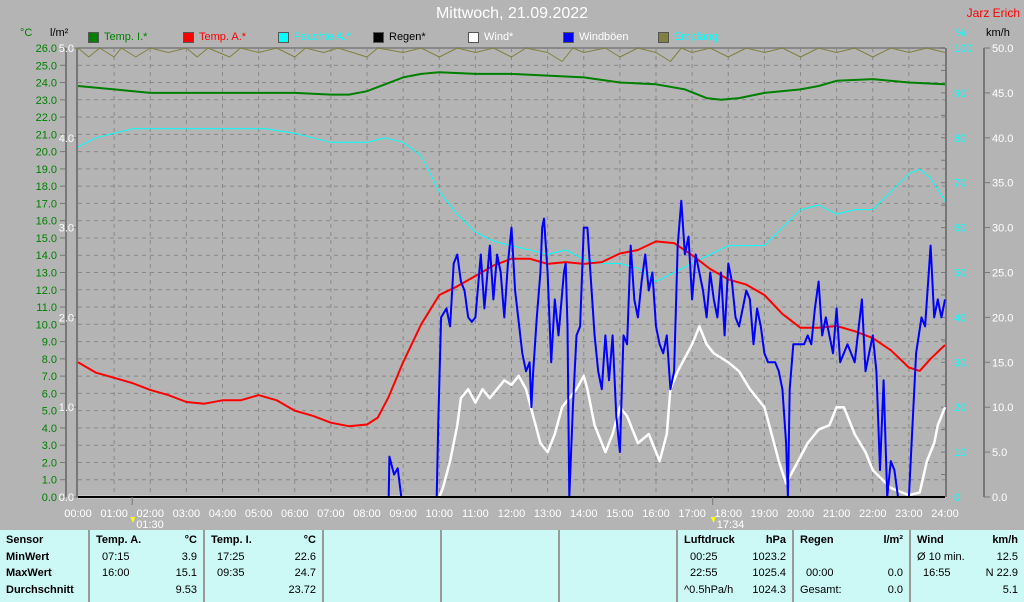  I want to click on temp-a-max-time: 16:00, so click(116, 573).